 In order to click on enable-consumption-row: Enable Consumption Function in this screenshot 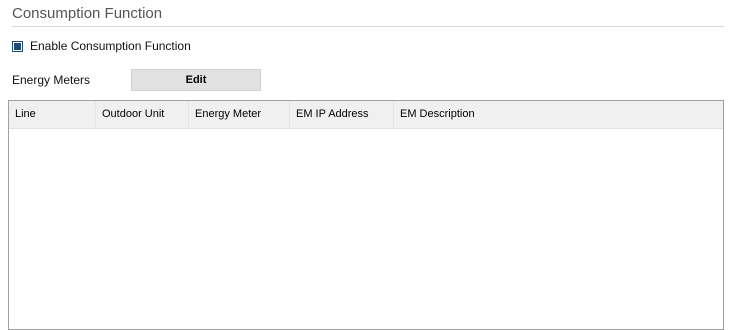, I will do `click(101, 46)`.